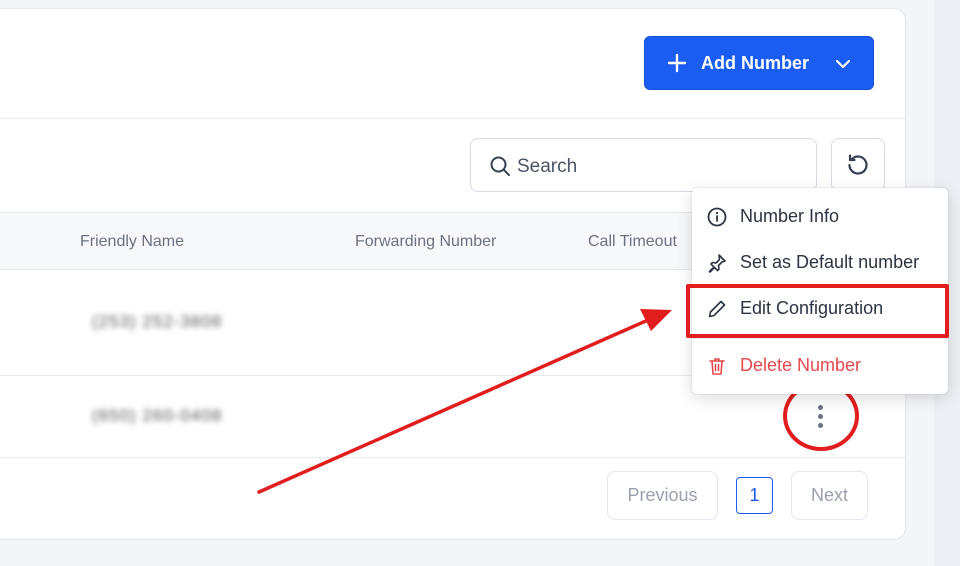 Image resolution: width=960 pixels, height=566 pixels. What do you see at coordinates (547, 166) in the screenshot?
I see `search-placeholder: Search` at bounding box center [547, 166].